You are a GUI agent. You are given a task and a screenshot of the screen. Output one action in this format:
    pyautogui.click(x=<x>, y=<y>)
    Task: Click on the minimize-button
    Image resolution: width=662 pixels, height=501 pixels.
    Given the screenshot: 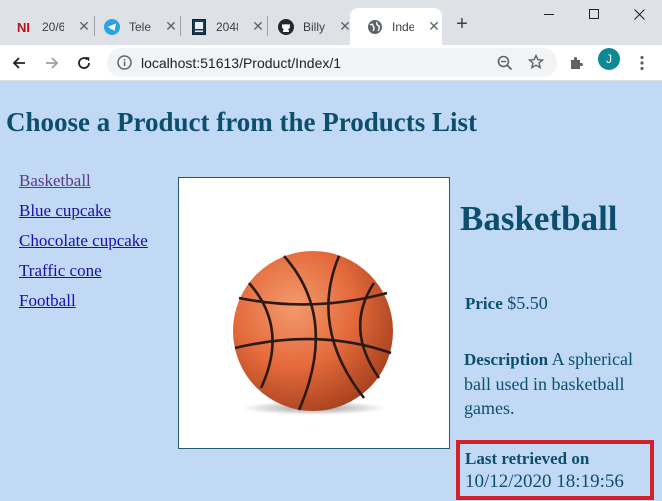 What is the action you would take?
    pyautogui.click(x=549, y=14)
    